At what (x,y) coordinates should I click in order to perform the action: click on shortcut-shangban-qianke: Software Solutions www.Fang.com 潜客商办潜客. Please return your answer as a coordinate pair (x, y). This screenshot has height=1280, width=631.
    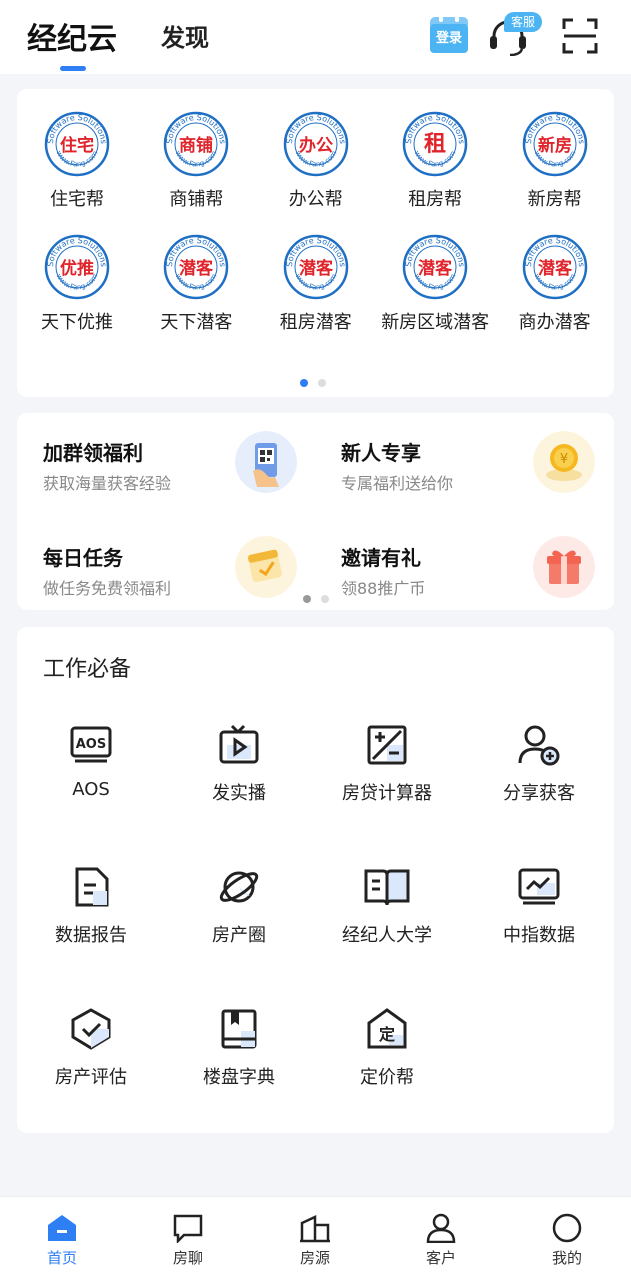
    Looking at the image, I should click on (555, 284).